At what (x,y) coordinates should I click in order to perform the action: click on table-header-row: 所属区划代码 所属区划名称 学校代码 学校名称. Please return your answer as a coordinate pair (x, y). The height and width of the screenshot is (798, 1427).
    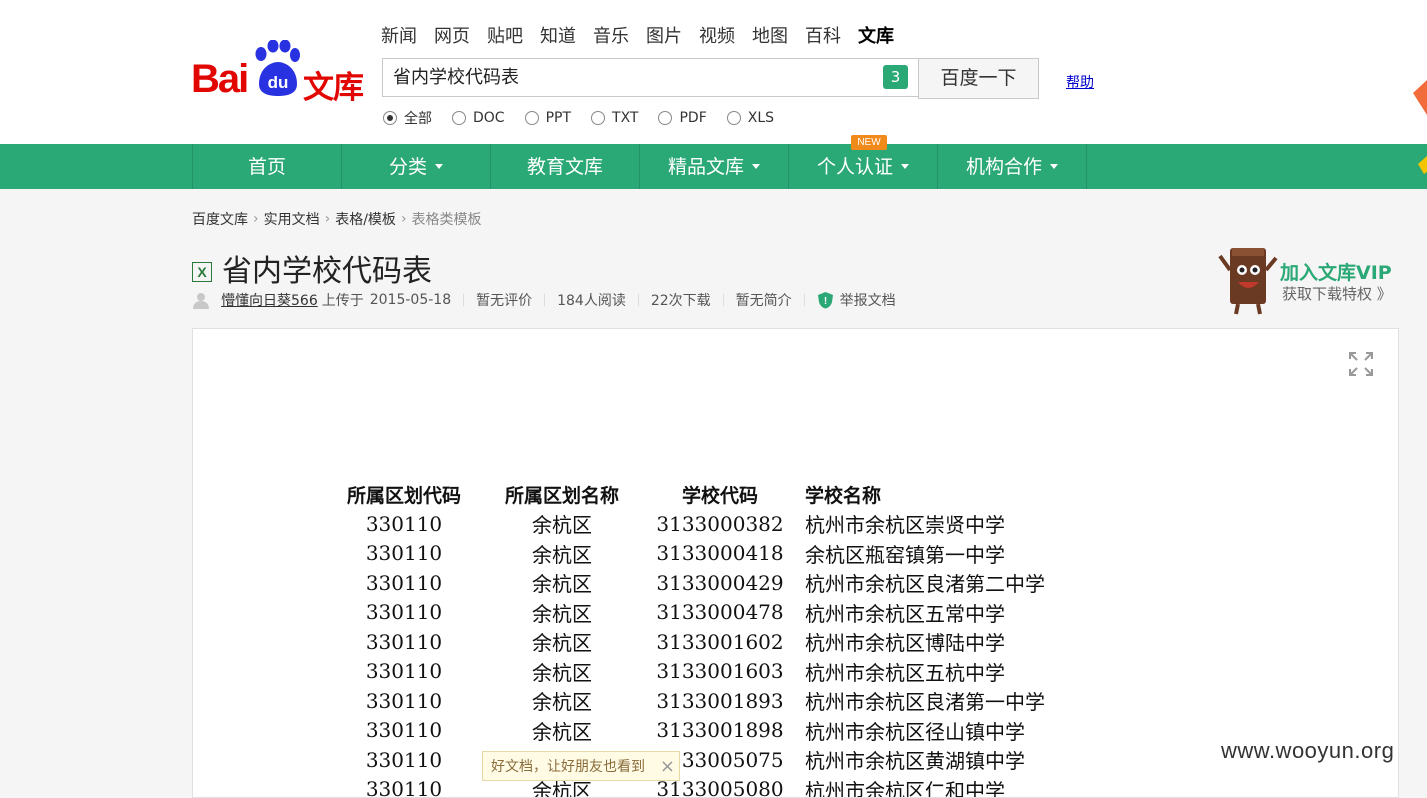
    Looking at the image, I should click on (715, 494).